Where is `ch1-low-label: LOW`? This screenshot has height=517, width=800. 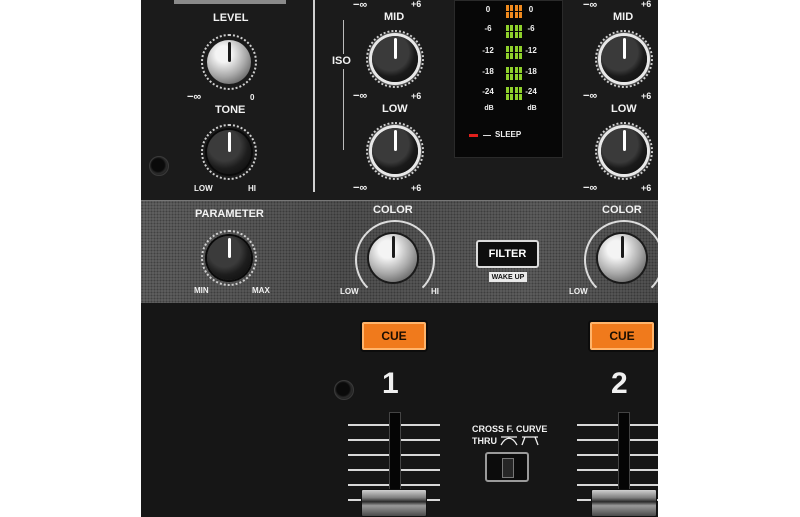
ch1-low-label: LOW is located at coordinates (395, 109).